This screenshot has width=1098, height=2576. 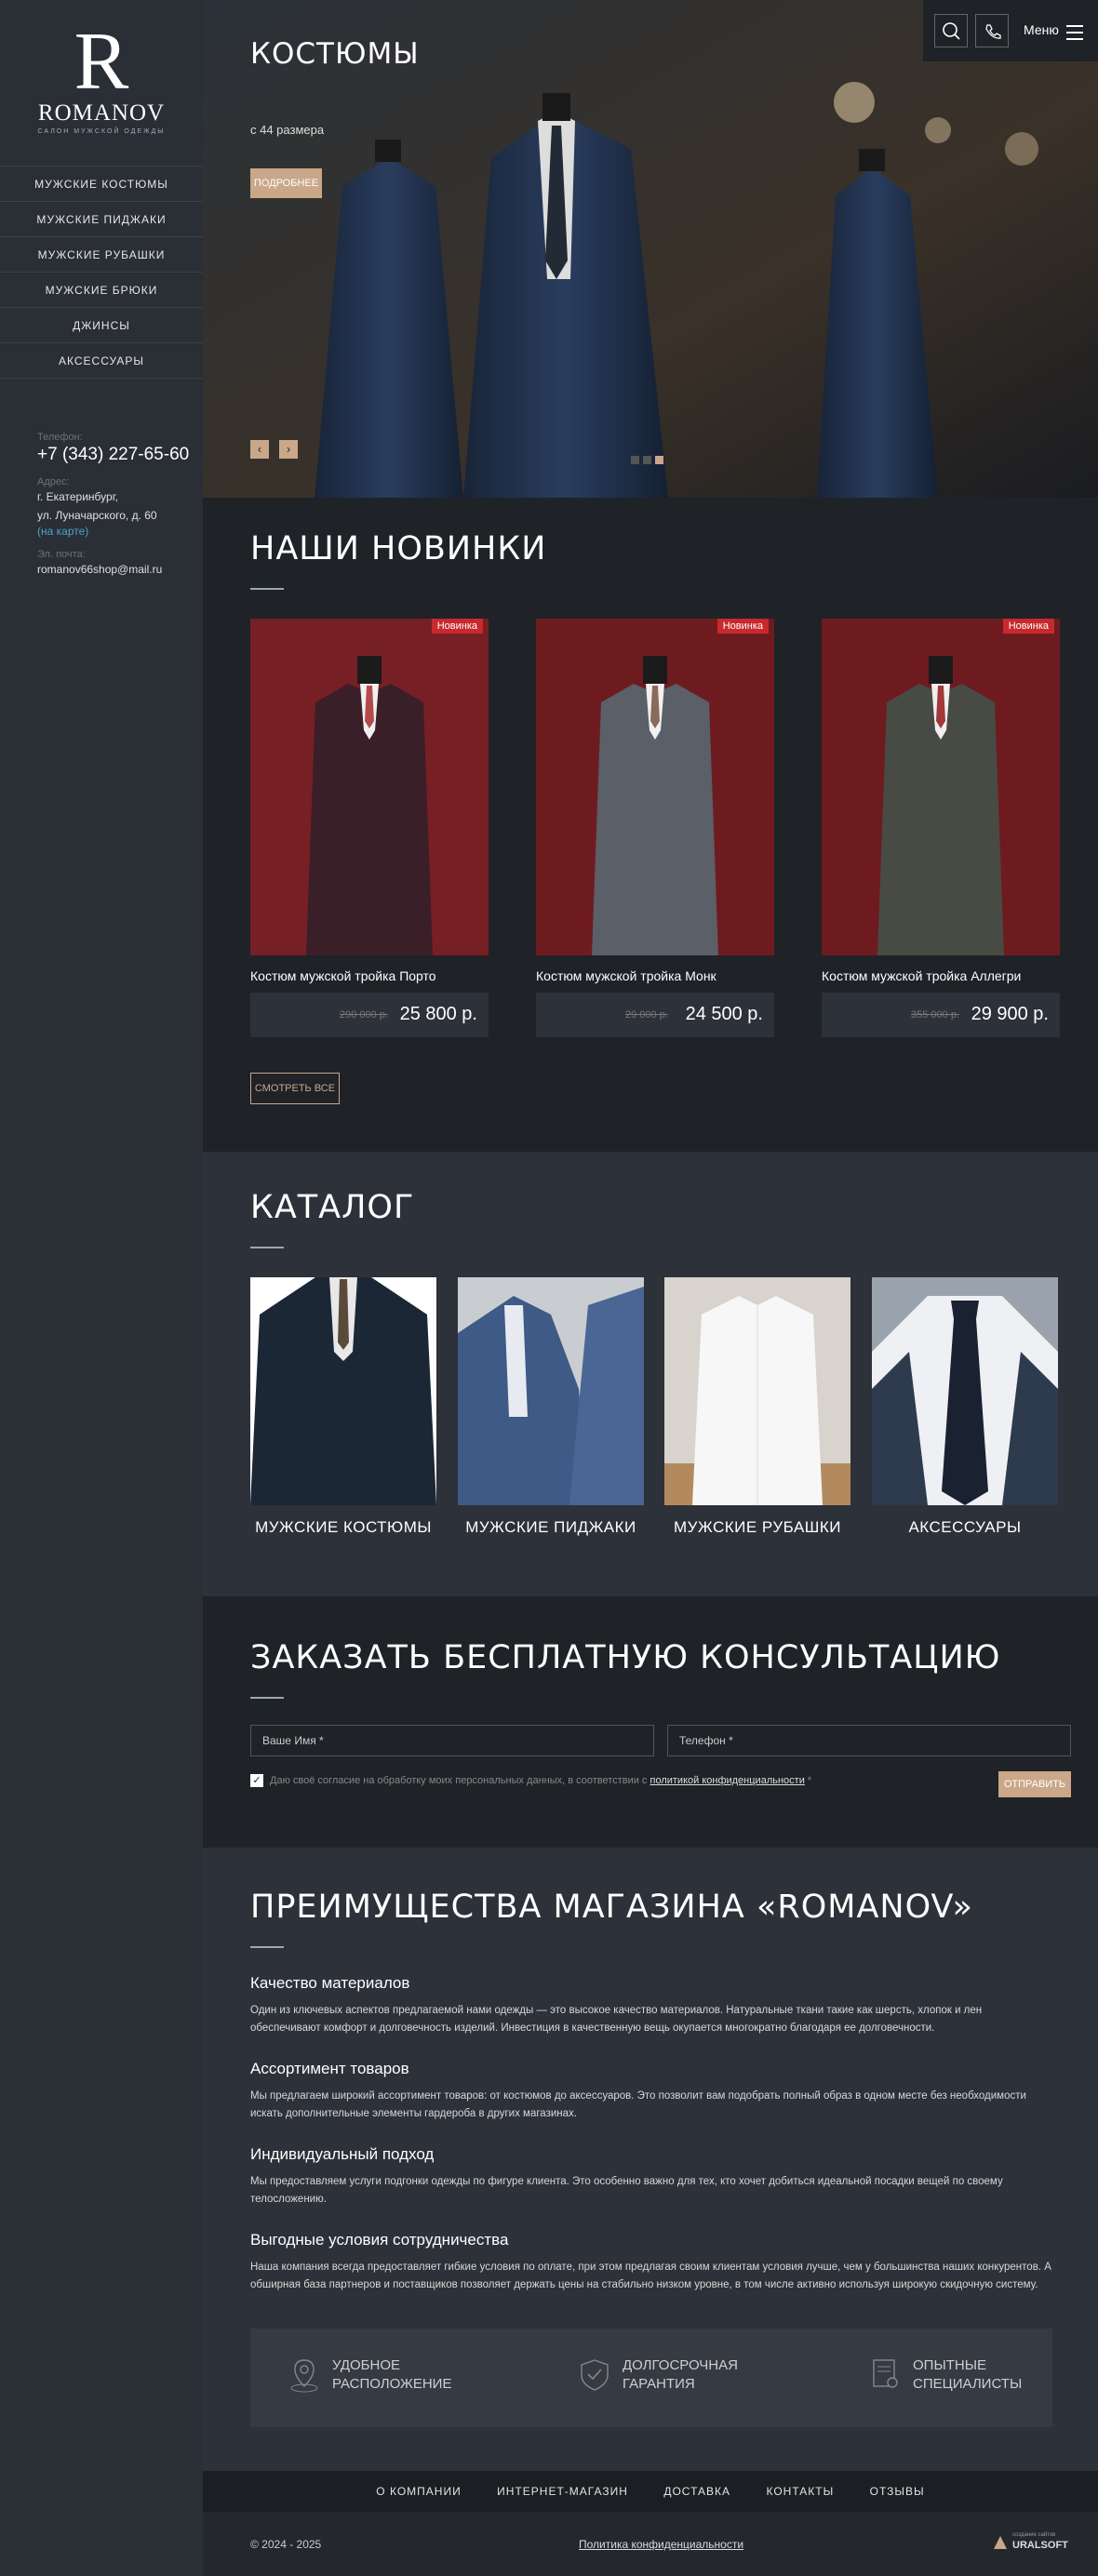 I want to click on address-line-1: г. Екатеринбург,, so click(x=77, y=496).